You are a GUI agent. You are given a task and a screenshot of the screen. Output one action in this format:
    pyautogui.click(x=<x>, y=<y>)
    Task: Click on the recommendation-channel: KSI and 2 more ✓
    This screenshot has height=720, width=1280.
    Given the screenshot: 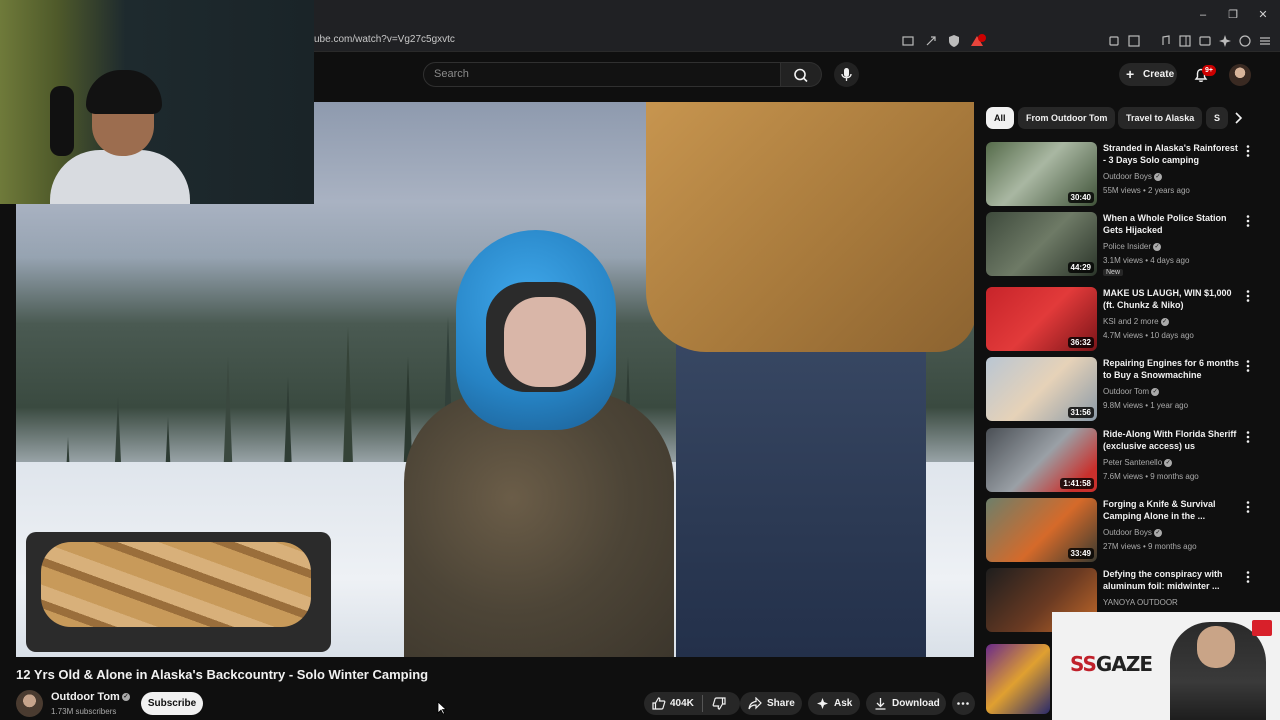 What is the action you would take?
    pyautogui.click(x=1136, y=321)
    